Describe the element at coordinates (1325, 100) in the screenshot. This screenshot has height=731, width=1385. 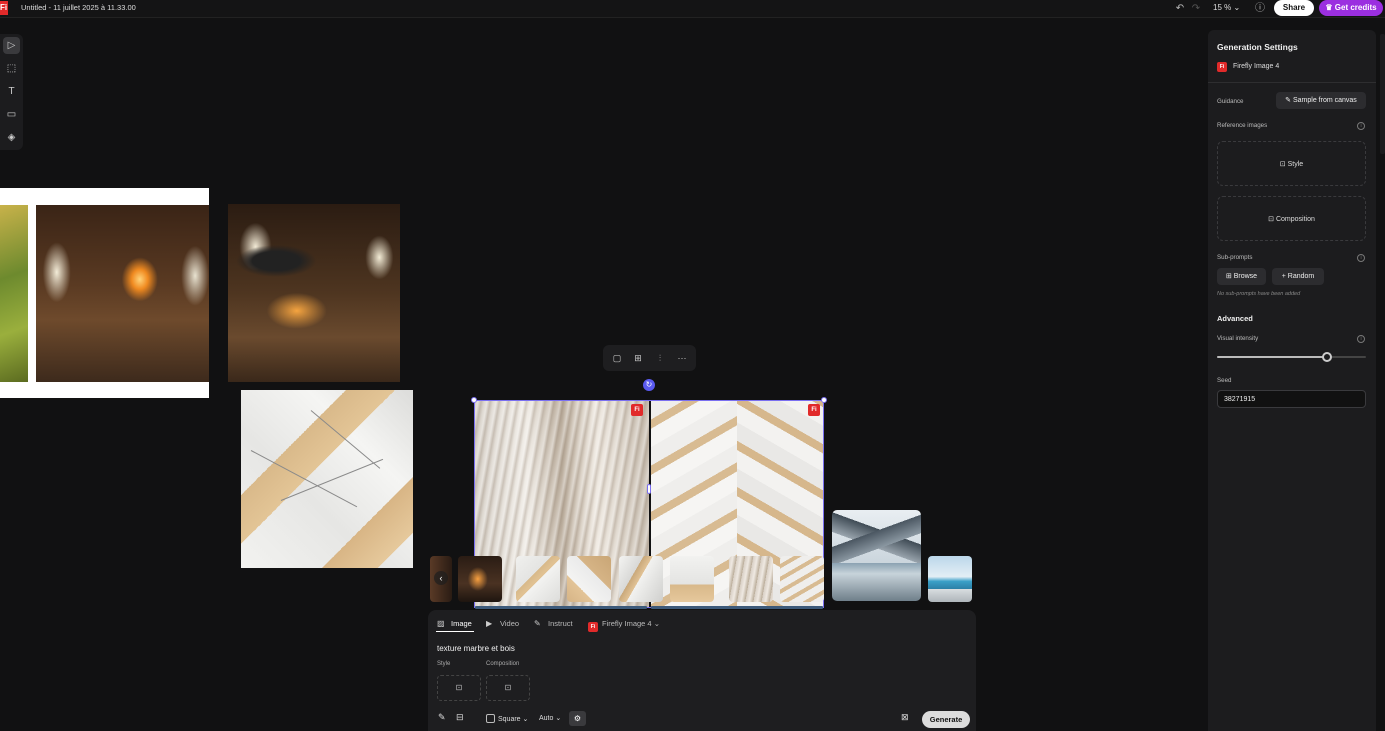
I see `sample-from-canvas-label: Sample from canvas` at that location.